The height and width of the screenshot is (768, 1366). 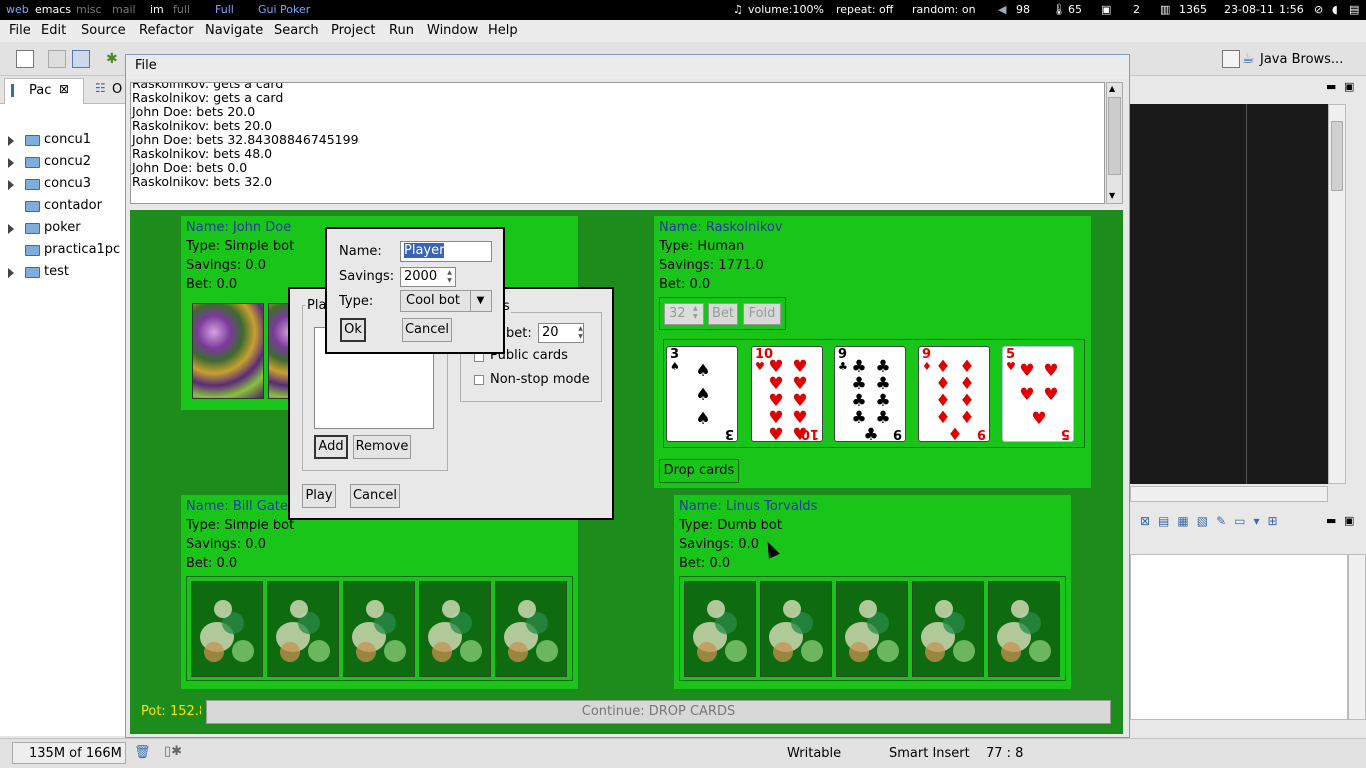 I want to click on tree-item-practica1pc: practica1pc, so click(x=62, y=251).